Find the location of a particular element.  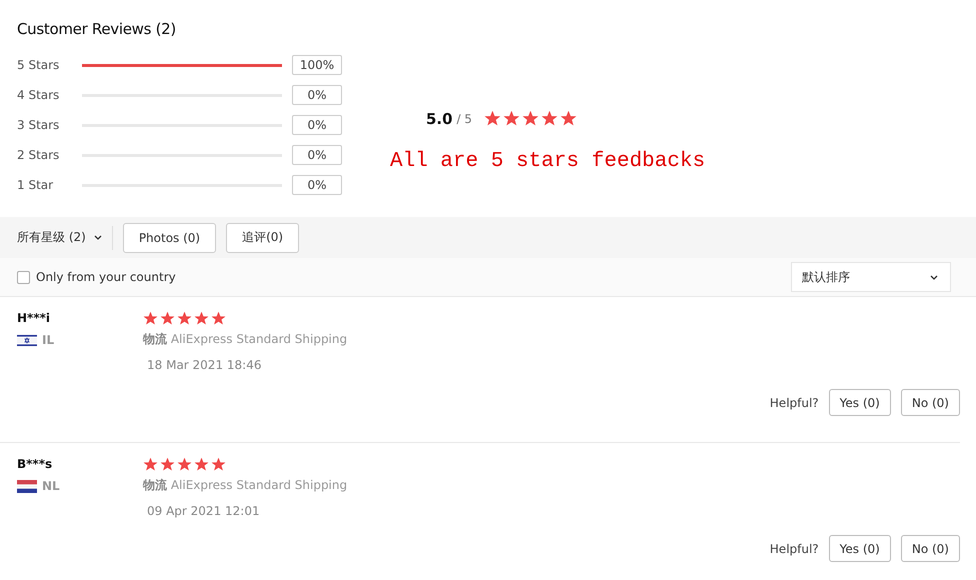

star-level-label: 4 Stars is located at coordinates (38, 95).